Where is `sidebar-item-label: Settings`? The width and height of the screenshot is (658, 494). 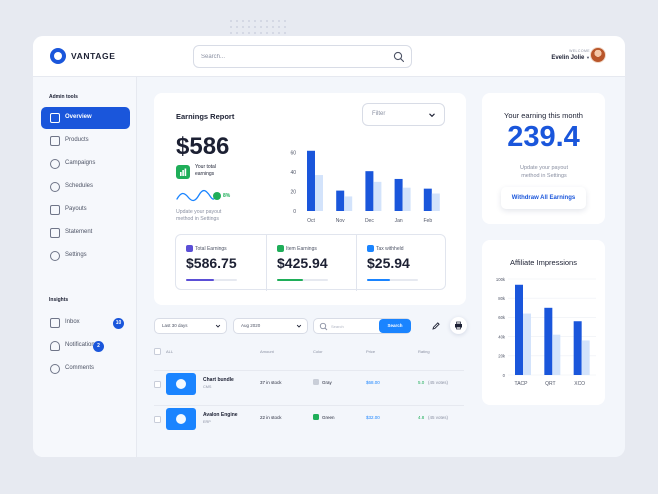 sidebar-item-label: Settings is located at coordinates (76, 255).